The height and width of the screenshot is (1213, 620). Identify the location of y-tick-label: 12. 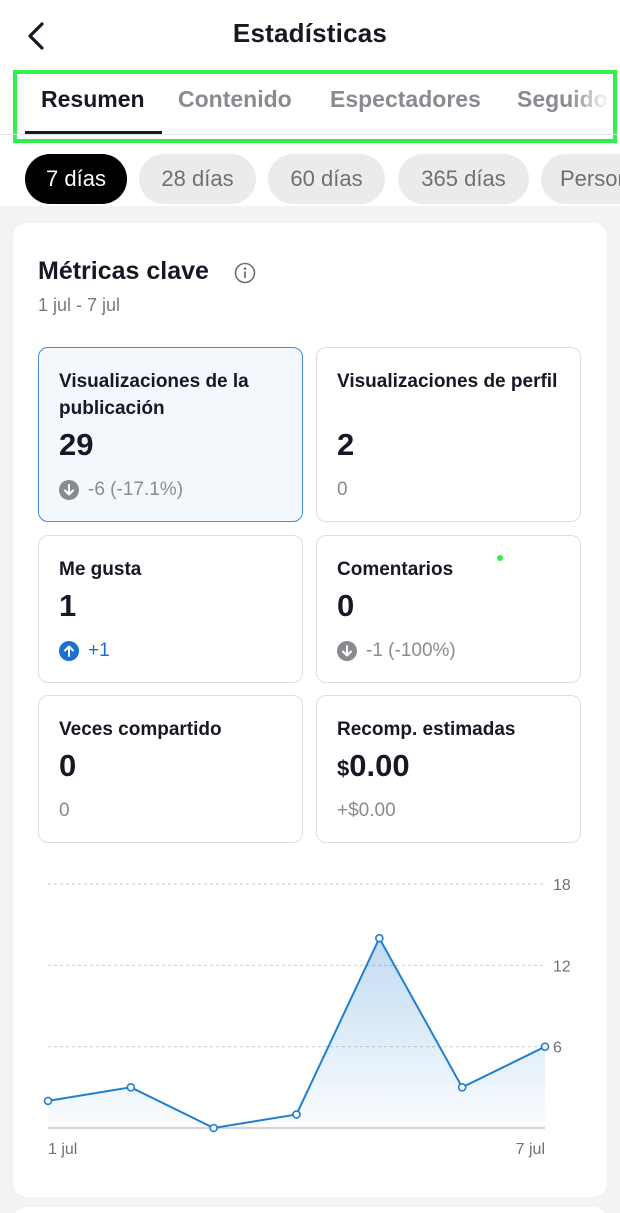
(562, 966).